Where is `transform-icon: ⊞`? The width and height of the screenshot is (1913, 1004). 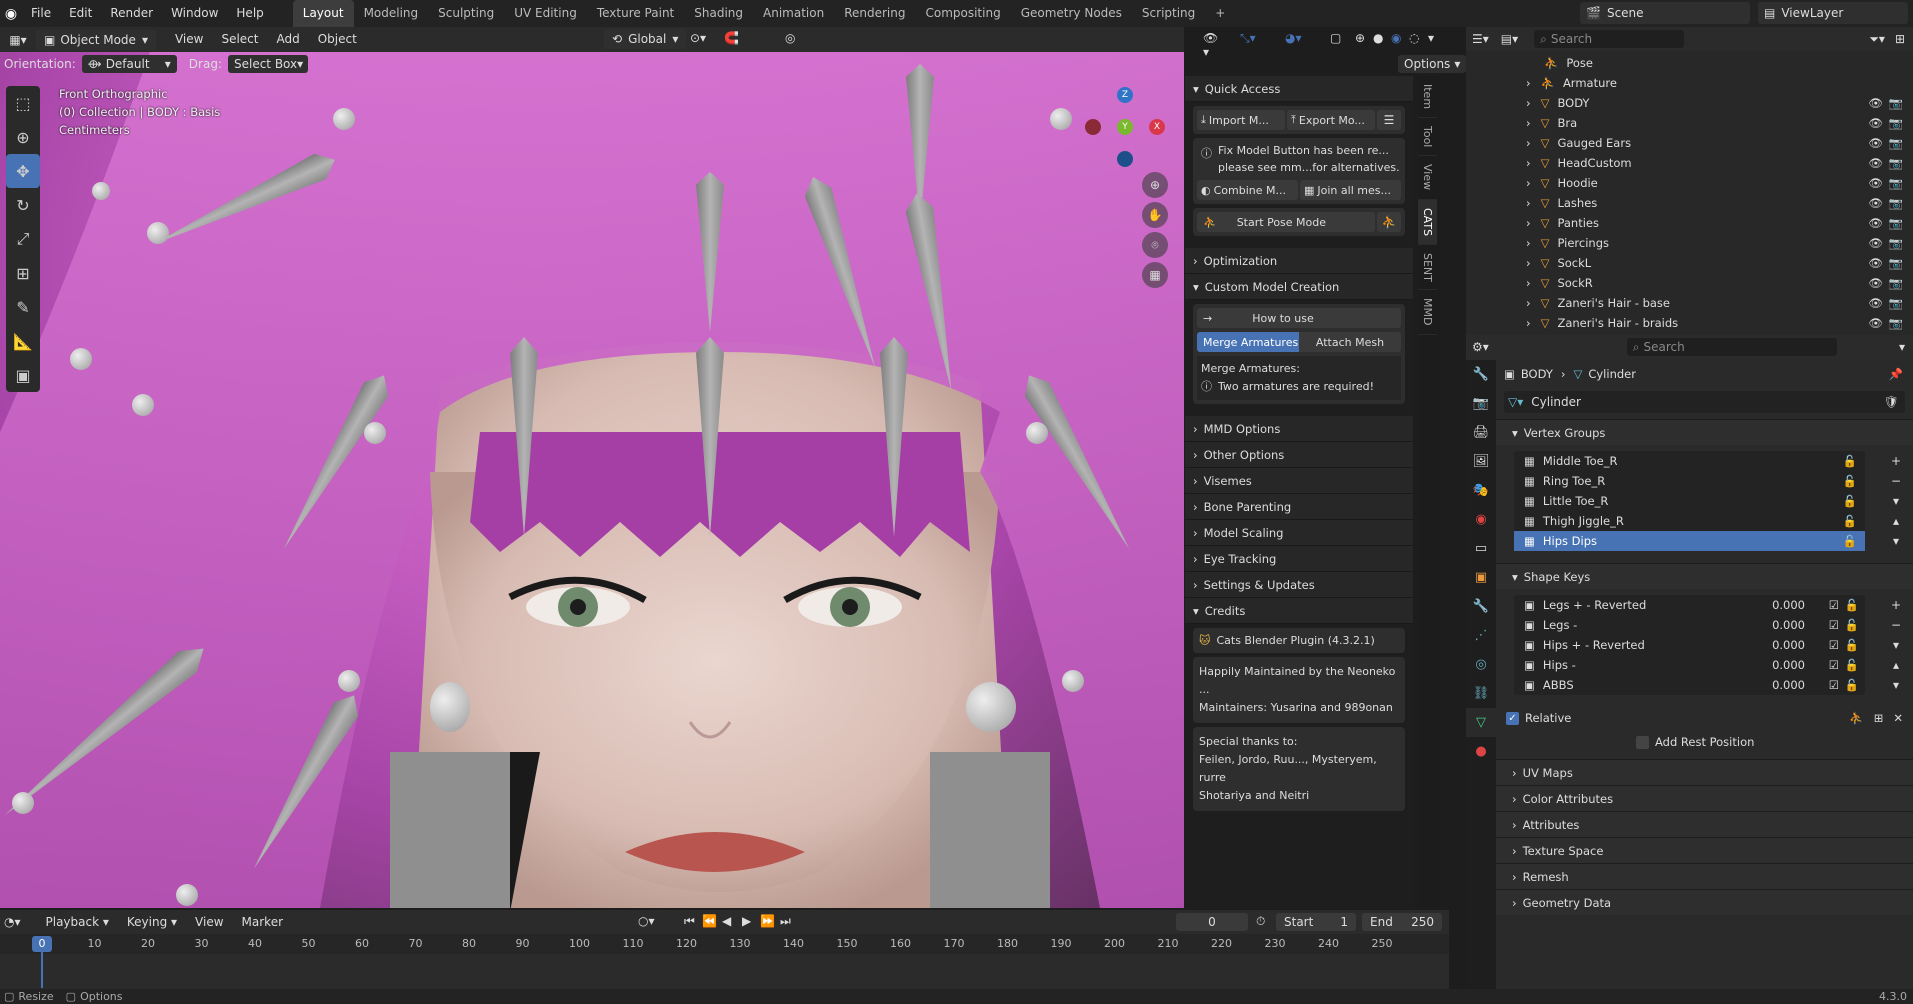 transform-icon: ⊞ is located at coordinates (23, 273).